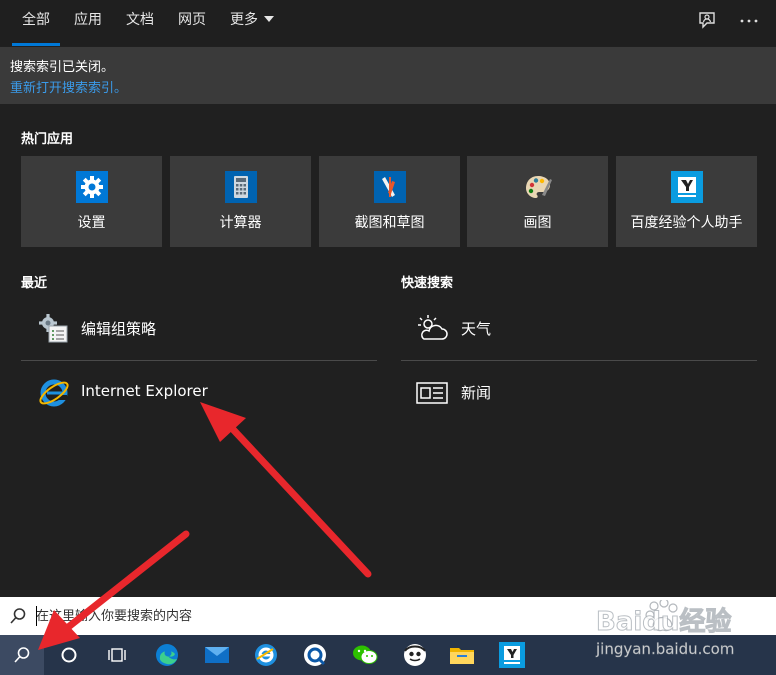  I want to click on browser-icon, so click(266, 655).